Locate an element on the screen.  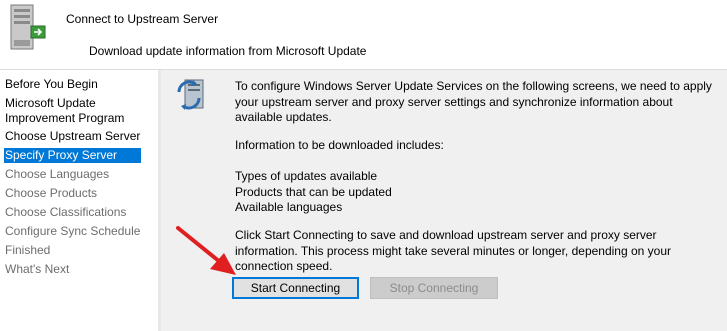
info-item-languages: Available languages is located at coordinates (289, 207).